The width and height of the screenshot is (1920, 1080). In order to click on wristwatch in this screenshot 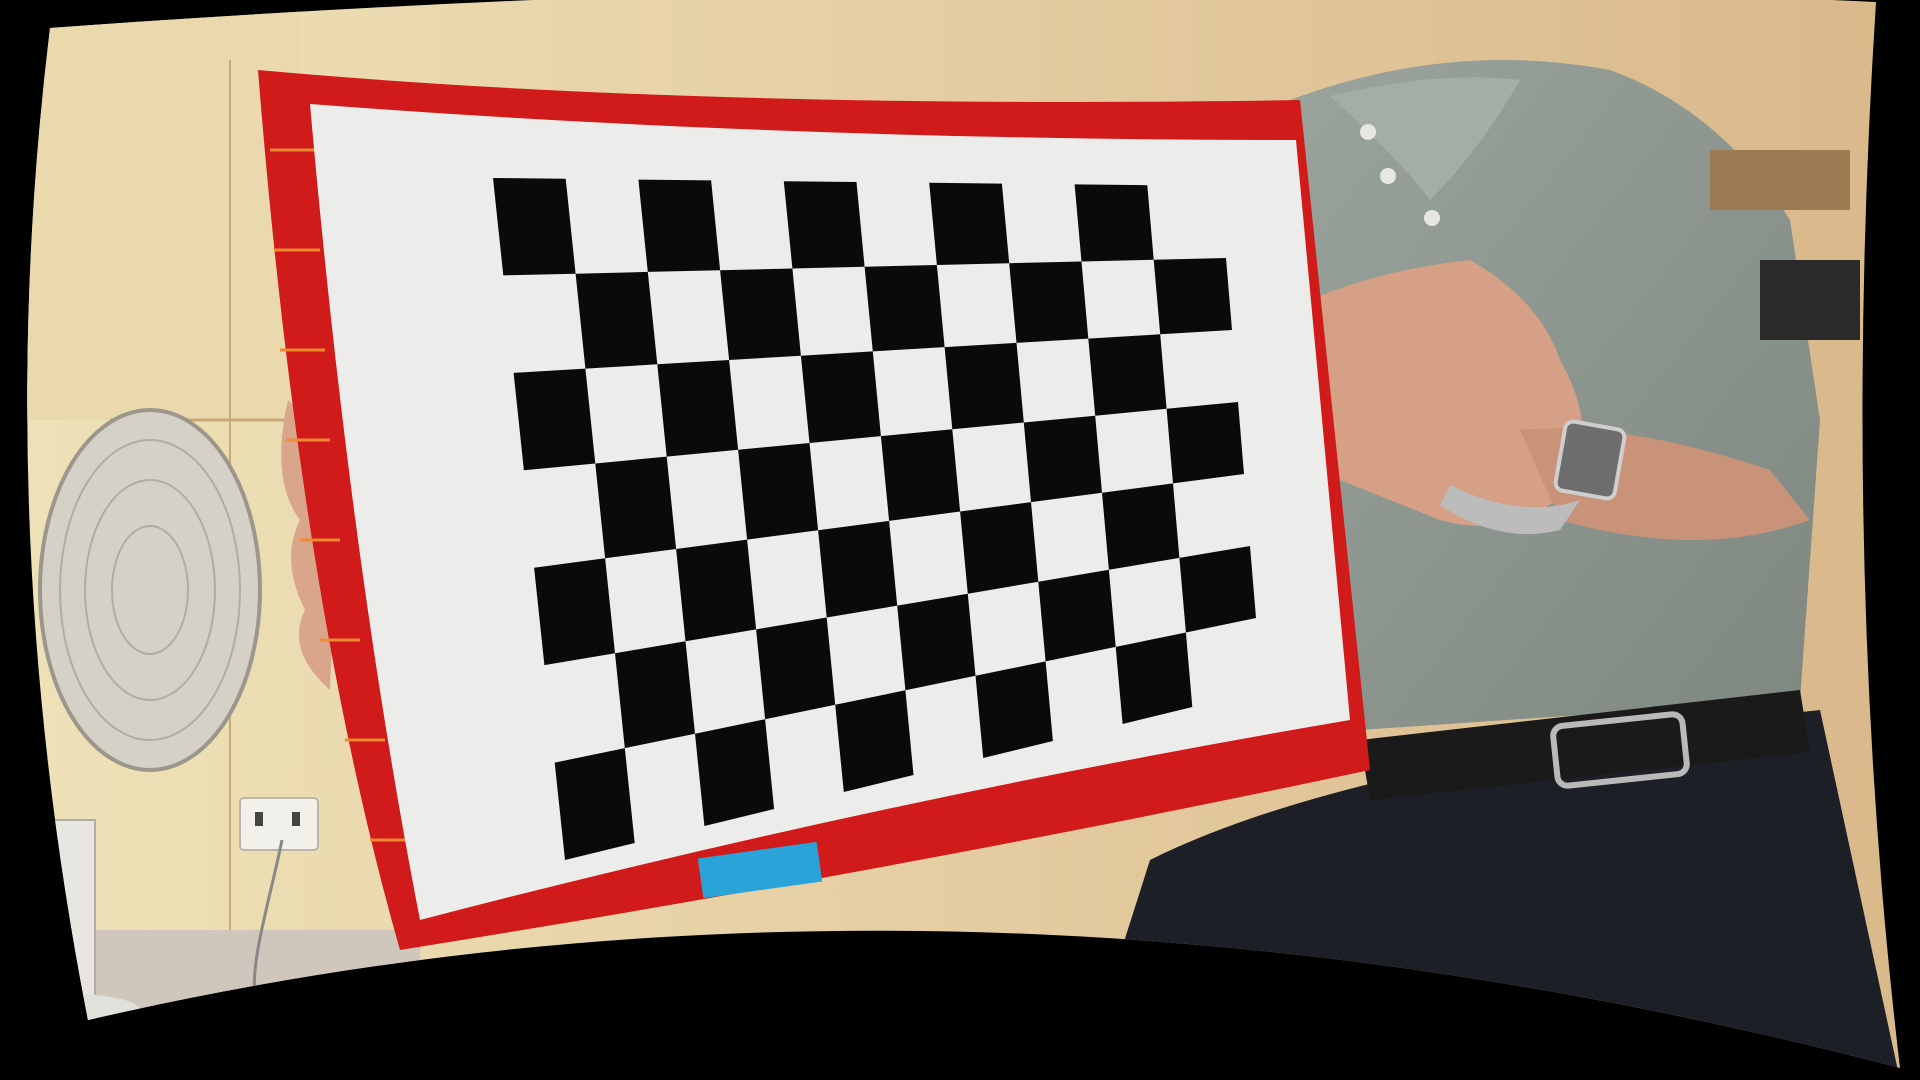, I will do `click(1590, 460)`.